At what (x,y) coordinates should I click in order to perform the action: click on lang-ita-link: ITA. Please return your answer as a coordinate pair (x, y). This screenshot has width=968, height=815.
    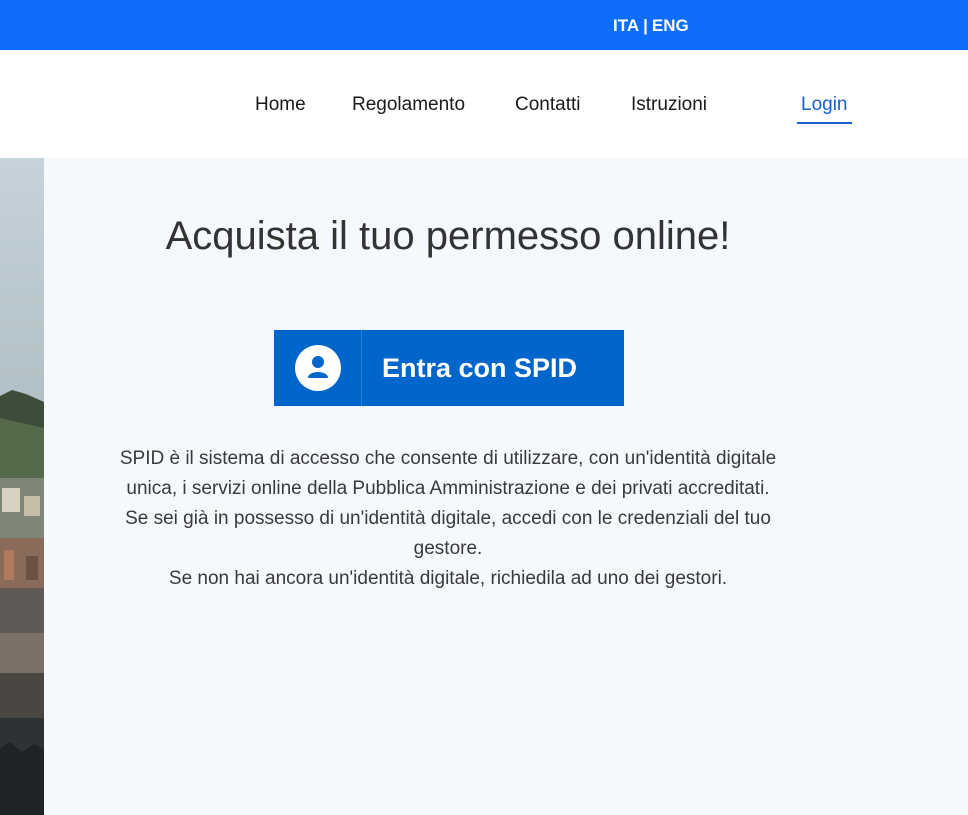
    Looking at the image, I should click on (626, 26).